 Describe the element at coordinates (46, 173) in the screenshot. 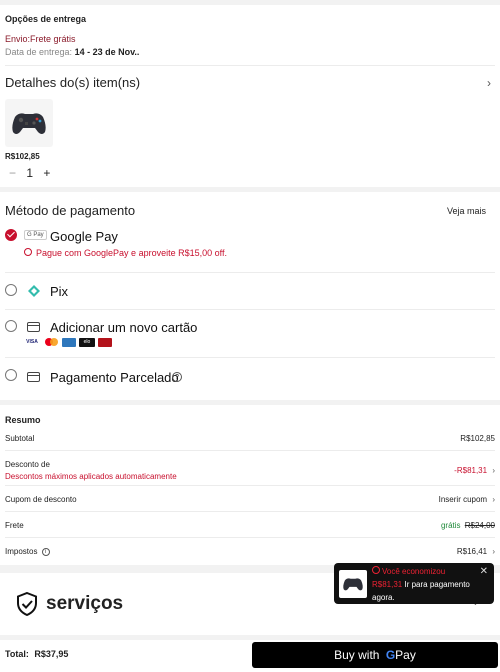

I see `increase-button: +` at that location.